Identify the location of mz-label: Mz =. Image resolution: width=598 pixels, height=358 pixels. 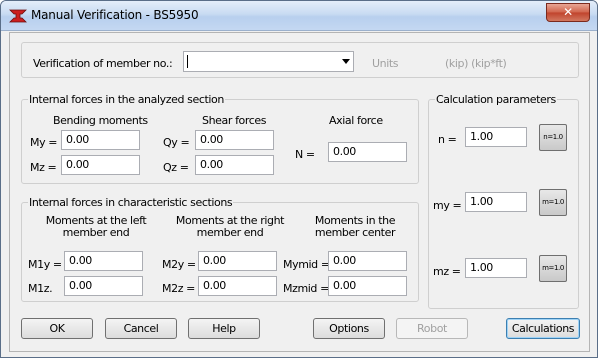
(43, 167).